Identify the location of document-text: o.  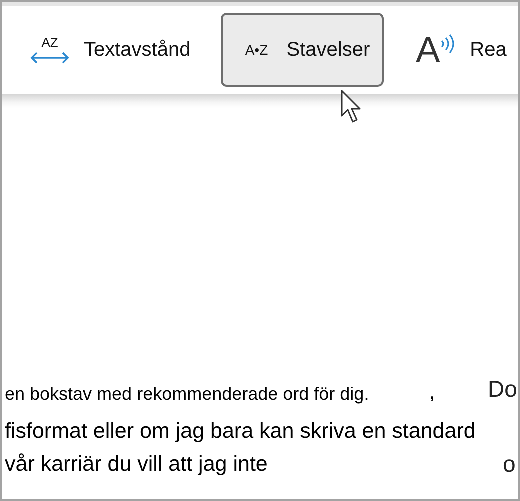
(509, 464).